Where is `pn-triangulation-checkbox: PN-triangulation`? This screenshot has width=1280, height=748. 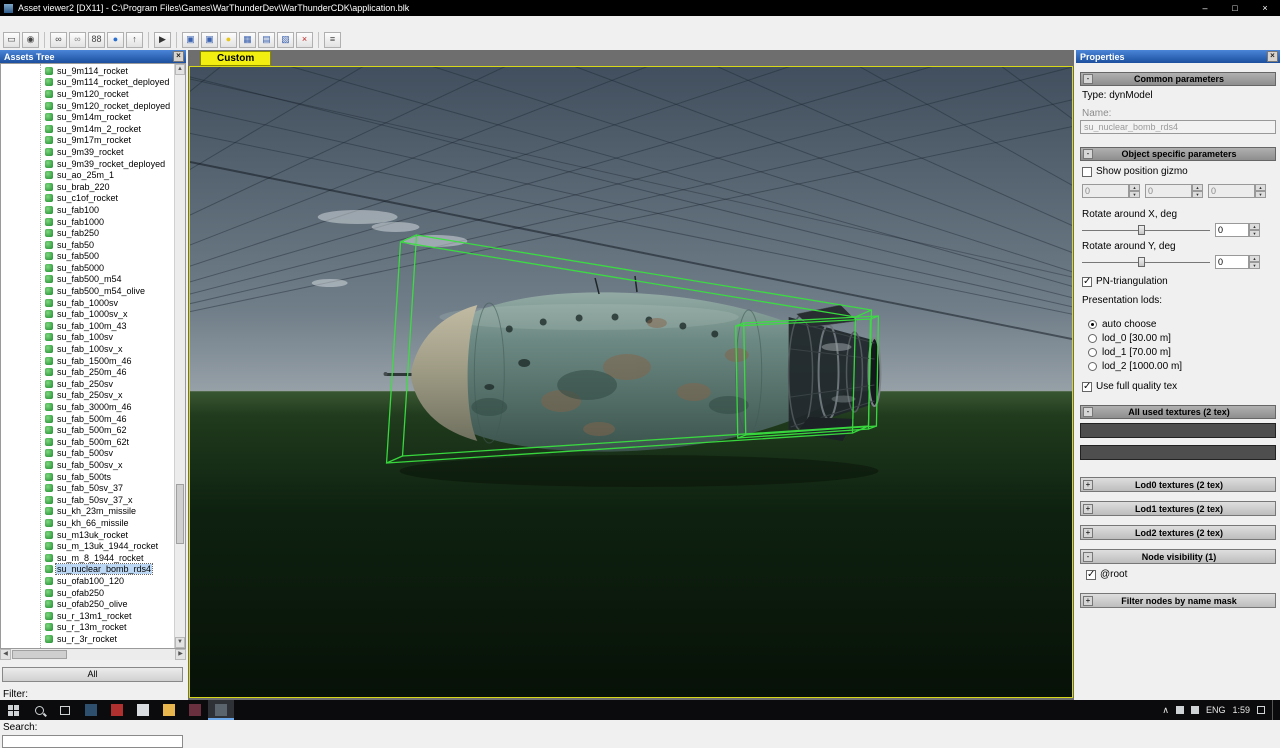
pn-triangulation-checkbox: PN-triangulation is located at coordinates (1125, 281).